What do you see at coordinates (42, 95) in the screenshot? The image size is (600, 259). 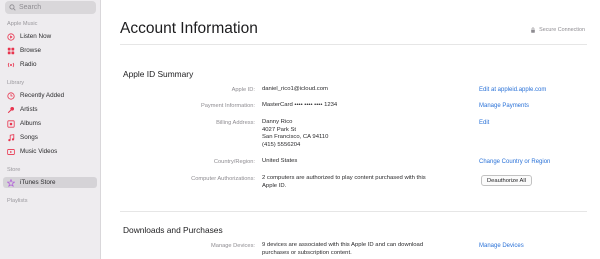 I see `sidebar-item-label: Recently Added` at bounding box center [42, 95].